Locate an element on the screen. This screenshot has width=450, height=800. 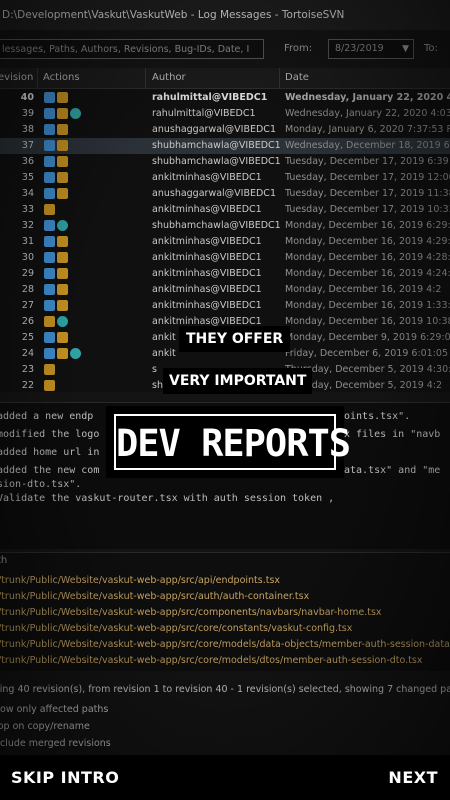
headline-frame: DEV REPORTS is located at coordinates (232, 442).